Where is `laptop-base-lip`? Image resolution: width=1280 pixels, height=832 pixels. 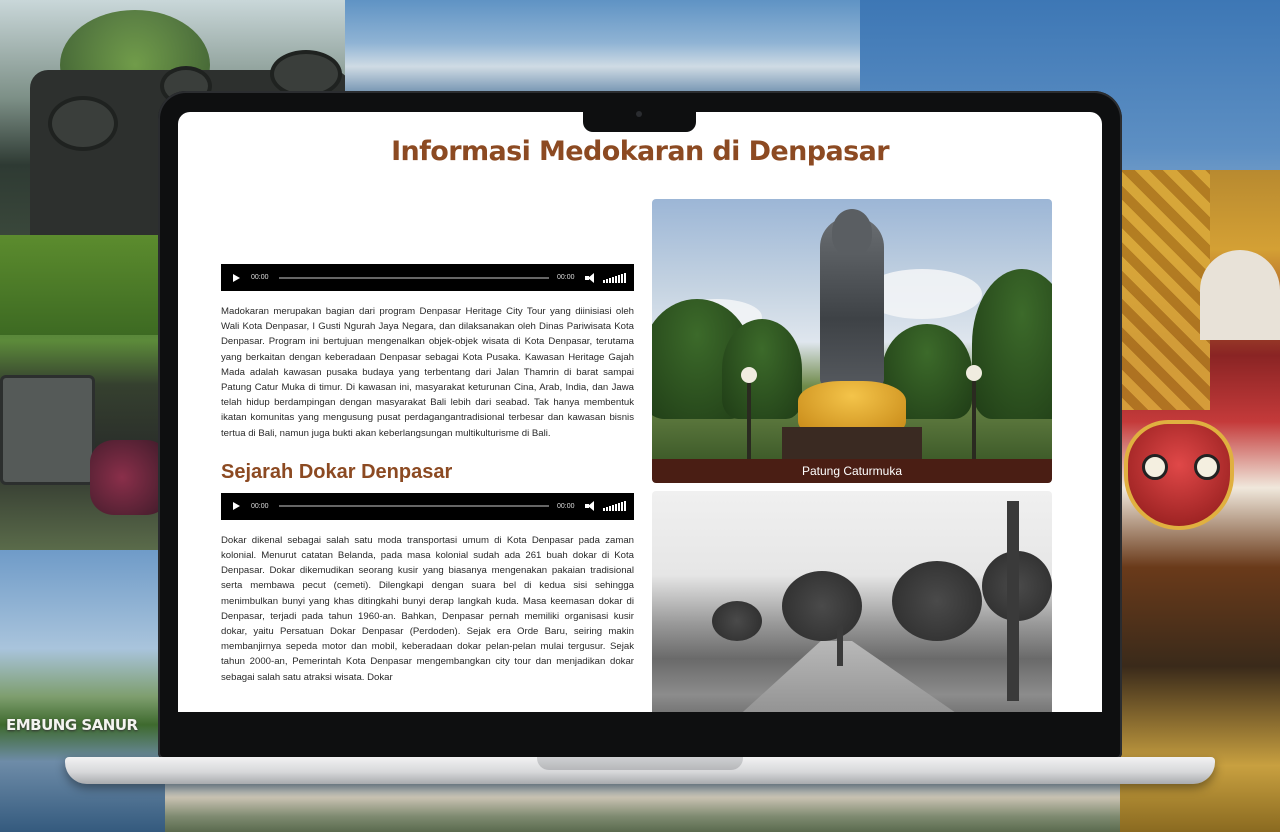 laptop-base-lip is located at coordinates (640, 763).